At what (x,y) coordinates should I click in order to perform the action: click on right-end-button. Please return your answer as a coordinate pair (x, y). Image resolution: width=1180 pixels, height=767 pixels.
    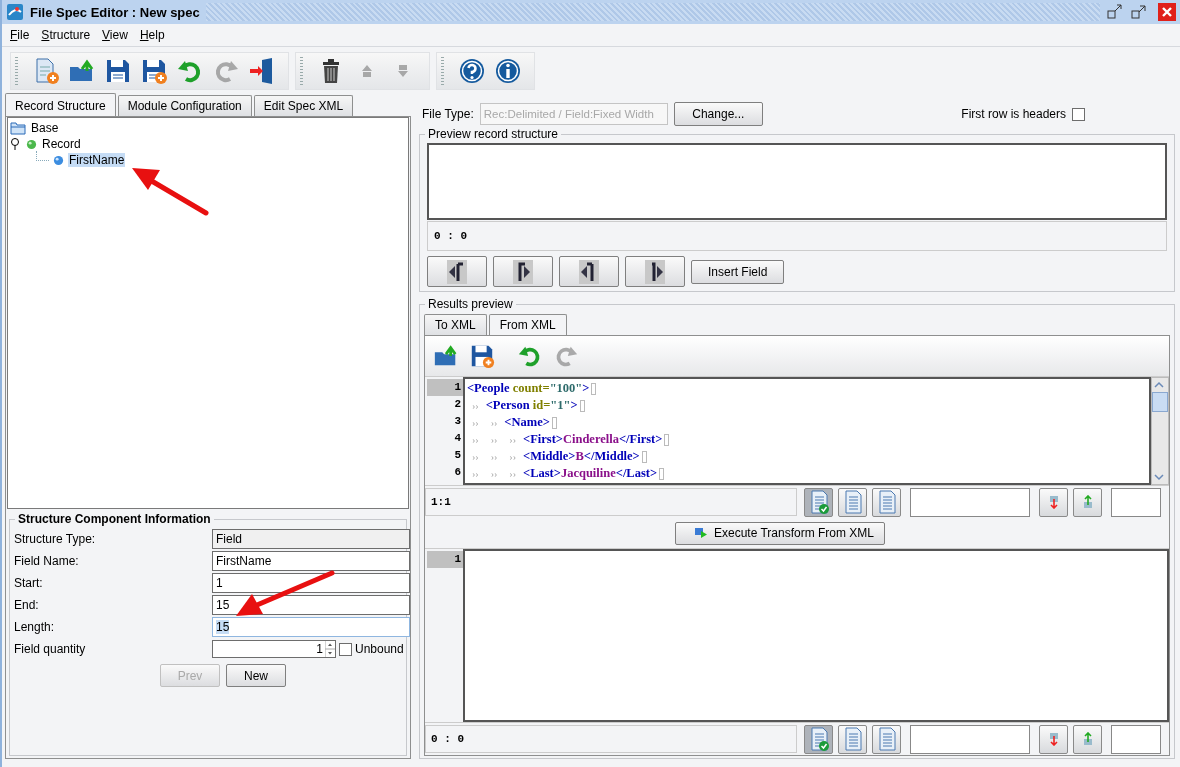
    Looking at the image, I should click on (655, 271).